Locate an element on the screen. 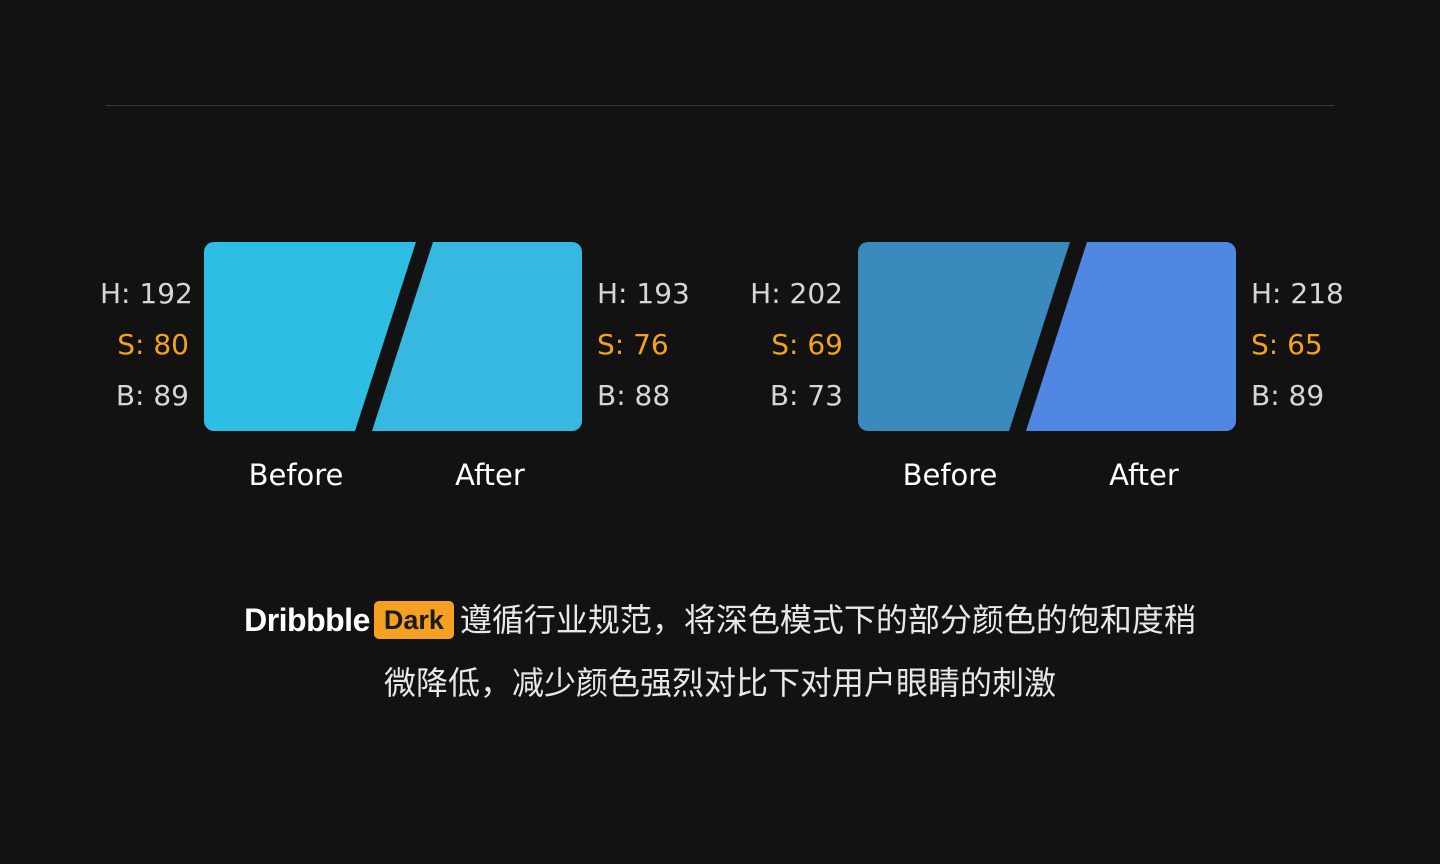  dark-badge: Dark is located at coordinates (413, 620).